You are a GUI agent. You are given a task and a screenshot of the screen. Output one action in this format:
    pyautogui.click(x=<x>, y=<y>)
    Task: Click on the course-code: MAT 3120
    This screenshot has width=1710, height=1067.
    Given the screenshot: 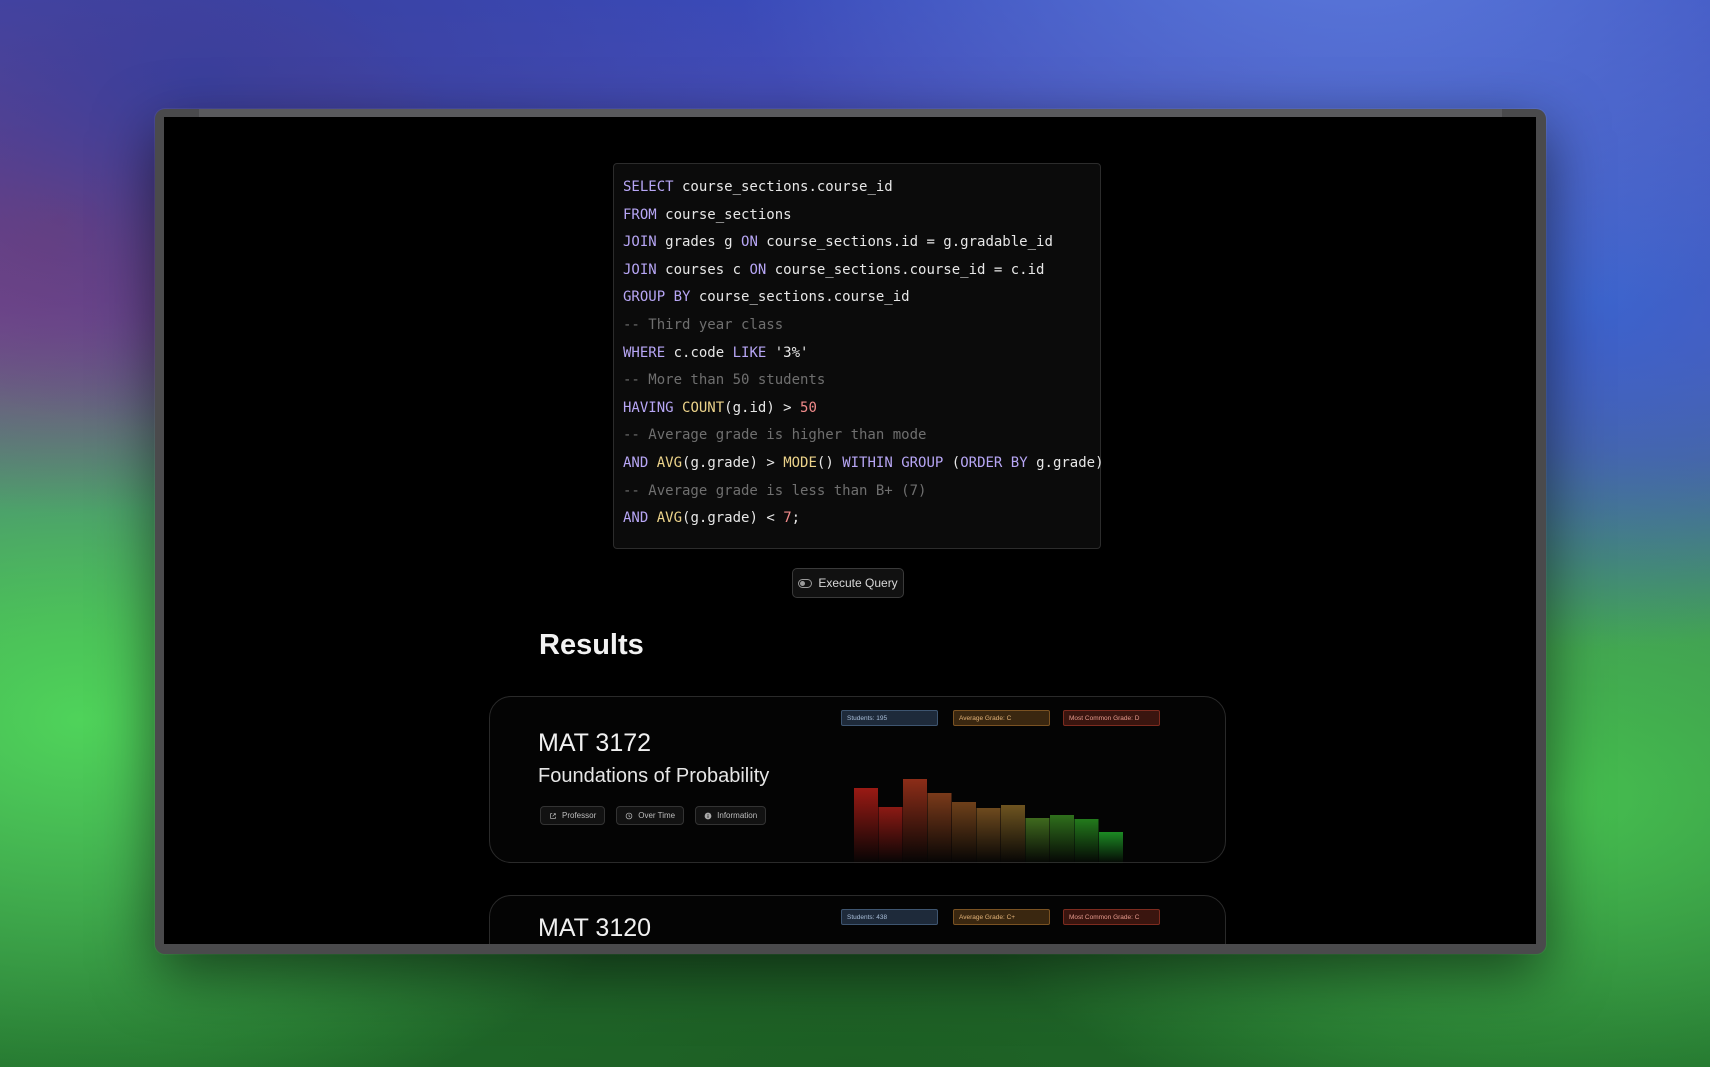 What is the action you would take?
    pyautogui.click(x=595, y=928)
    